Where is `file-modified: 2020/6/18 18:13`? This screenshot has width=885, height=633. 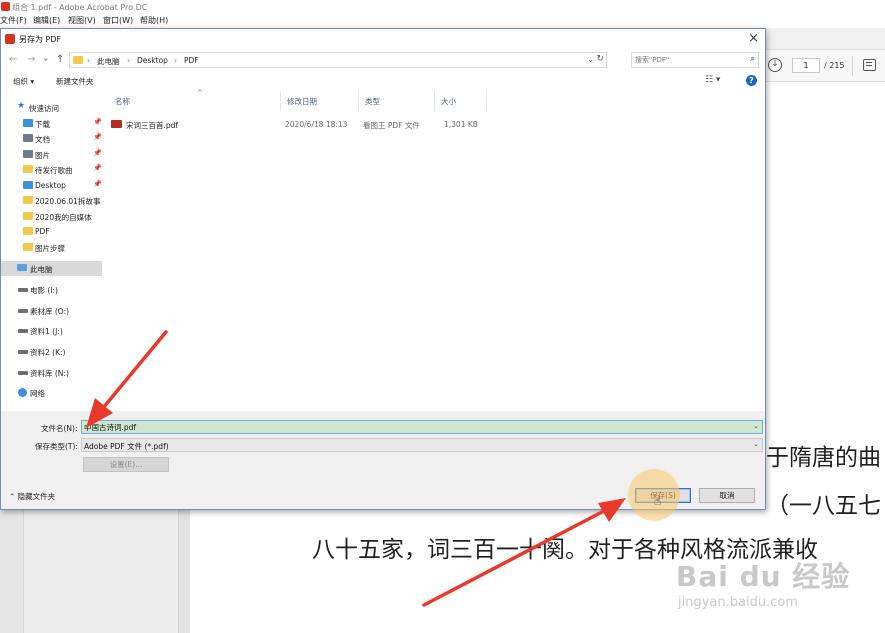 file-modified: 2020/6/18 18:13 is located at coordinates (316, 124).